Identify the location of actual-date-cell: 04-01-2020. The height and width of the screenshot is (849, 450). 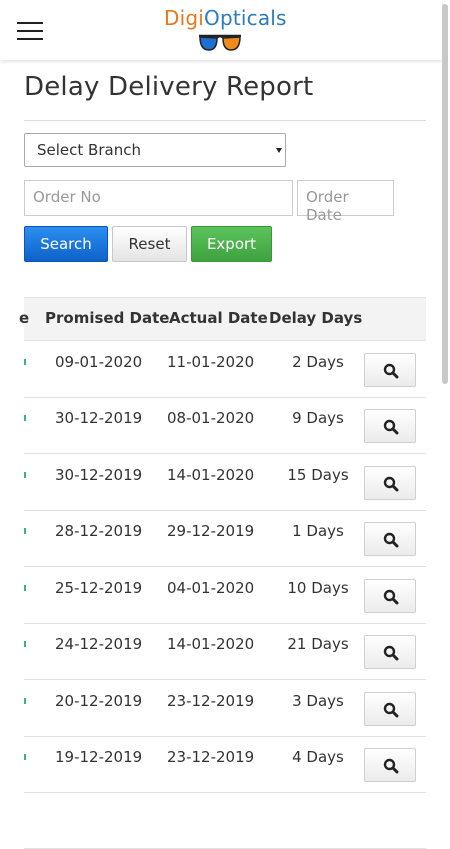
(211, 588).